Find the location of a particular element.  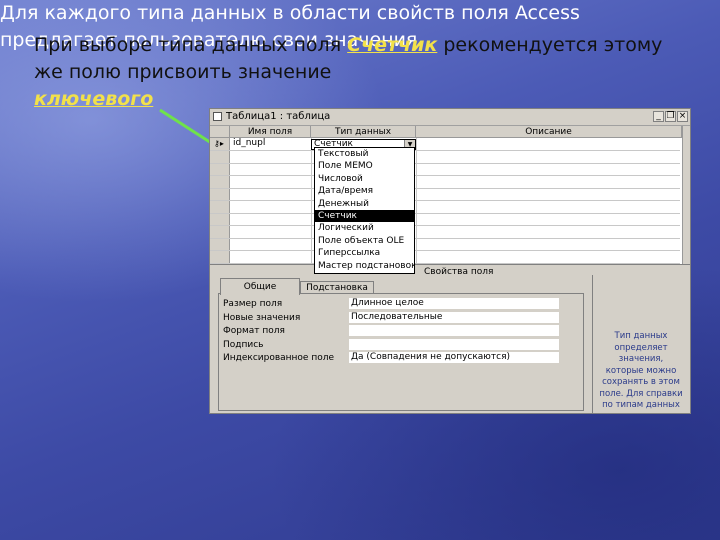

property-label: Размер поля is located at coordinates (253, 304).